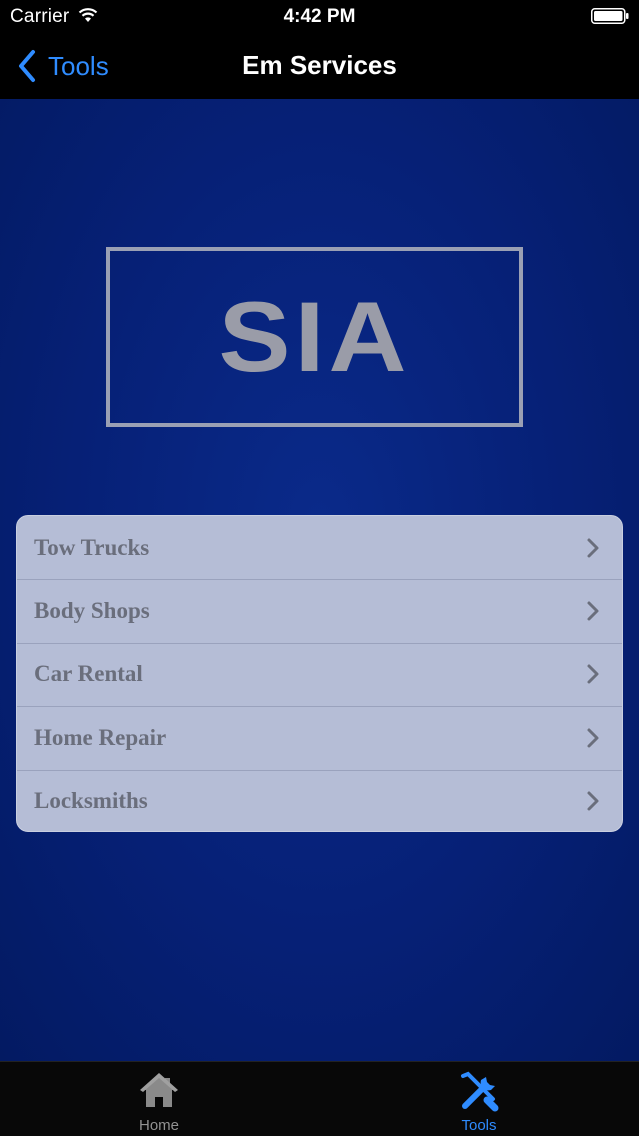 This screenshot has width=639, height=1136. What do you see at coordinates (319, 547) in the screenshot?
I see `list-item-tow-trucks: Tow Trucks` at bounding box center [319, 547].